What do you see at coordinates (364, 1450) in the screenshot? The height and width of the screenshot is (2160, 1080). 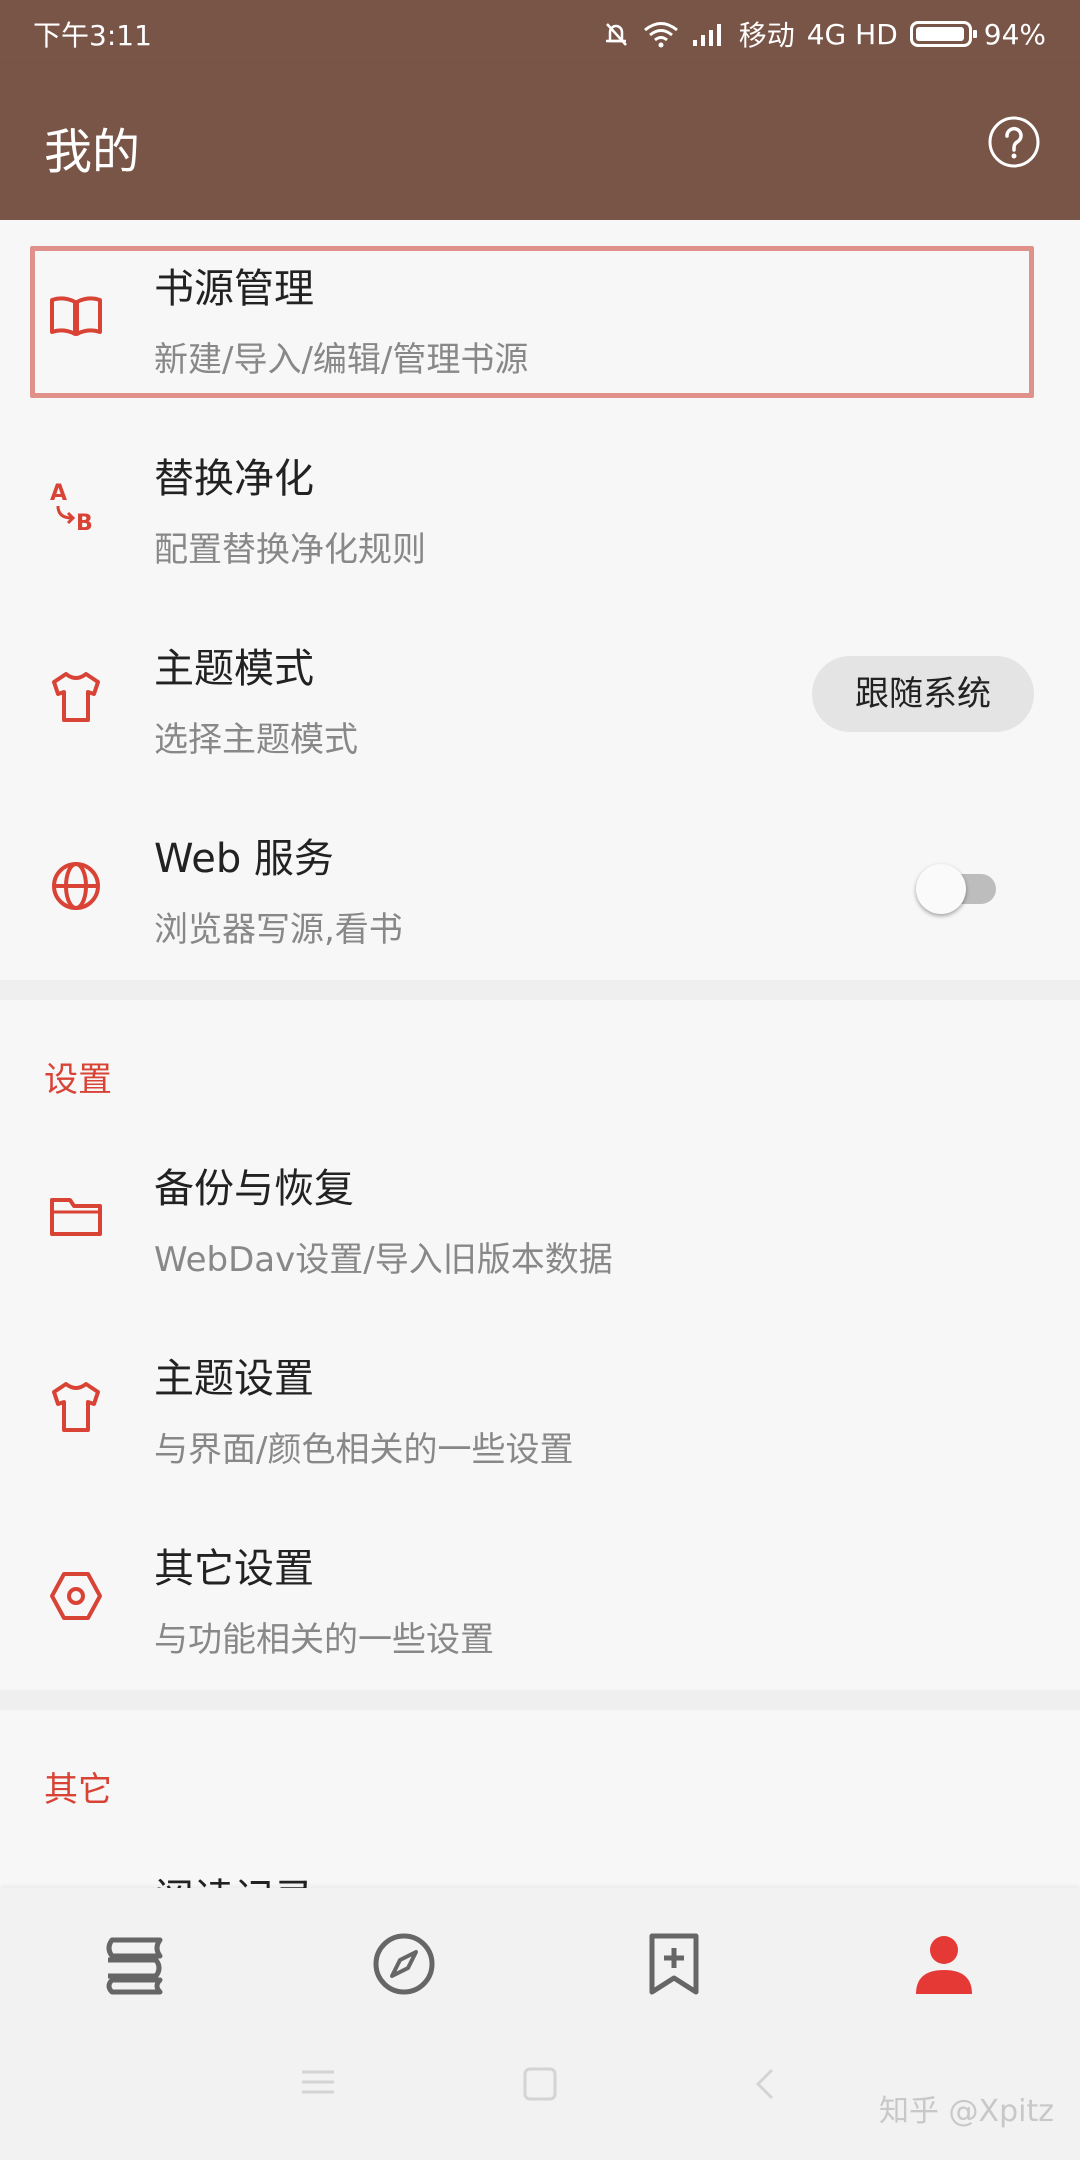 I see `item-subtitle: 与界面/颜色相关的一些设置` at bounding box center [364, 1450].